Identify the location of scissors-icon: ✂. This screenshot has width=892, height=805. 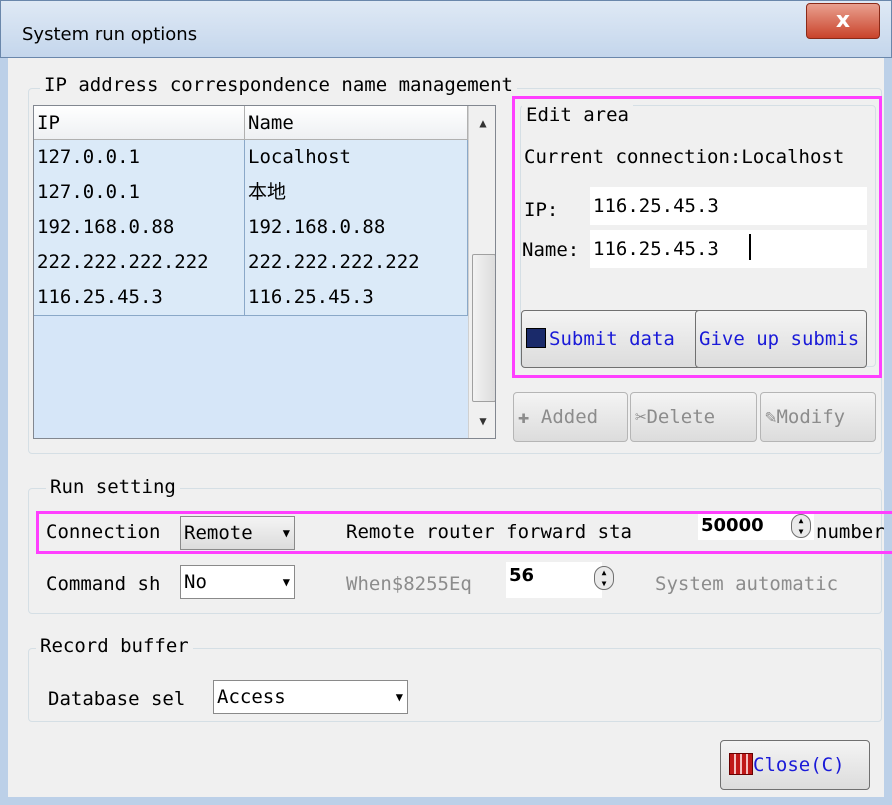
(641, 417).